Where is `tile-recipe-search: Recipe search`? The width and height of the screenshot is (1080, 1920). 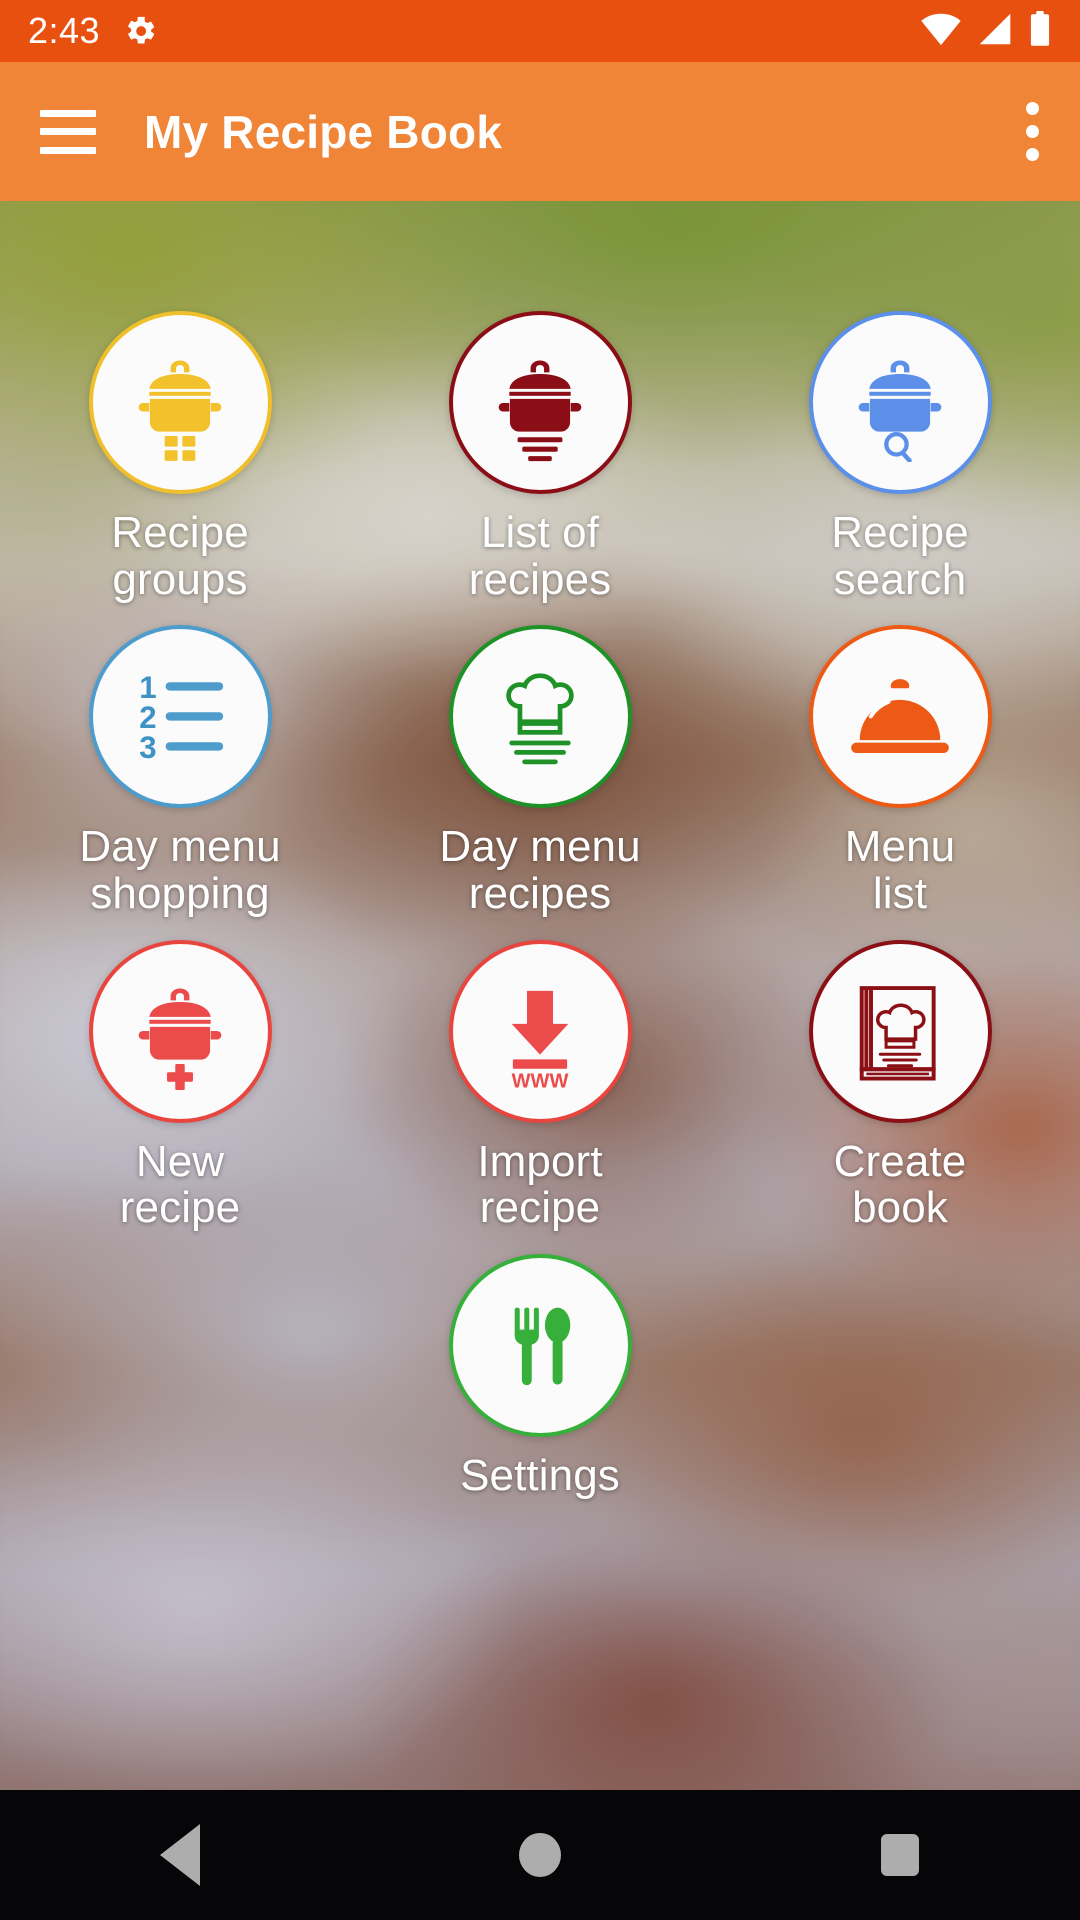
tile-recipe-search: Recipe search is located at coordinates (900, 468).